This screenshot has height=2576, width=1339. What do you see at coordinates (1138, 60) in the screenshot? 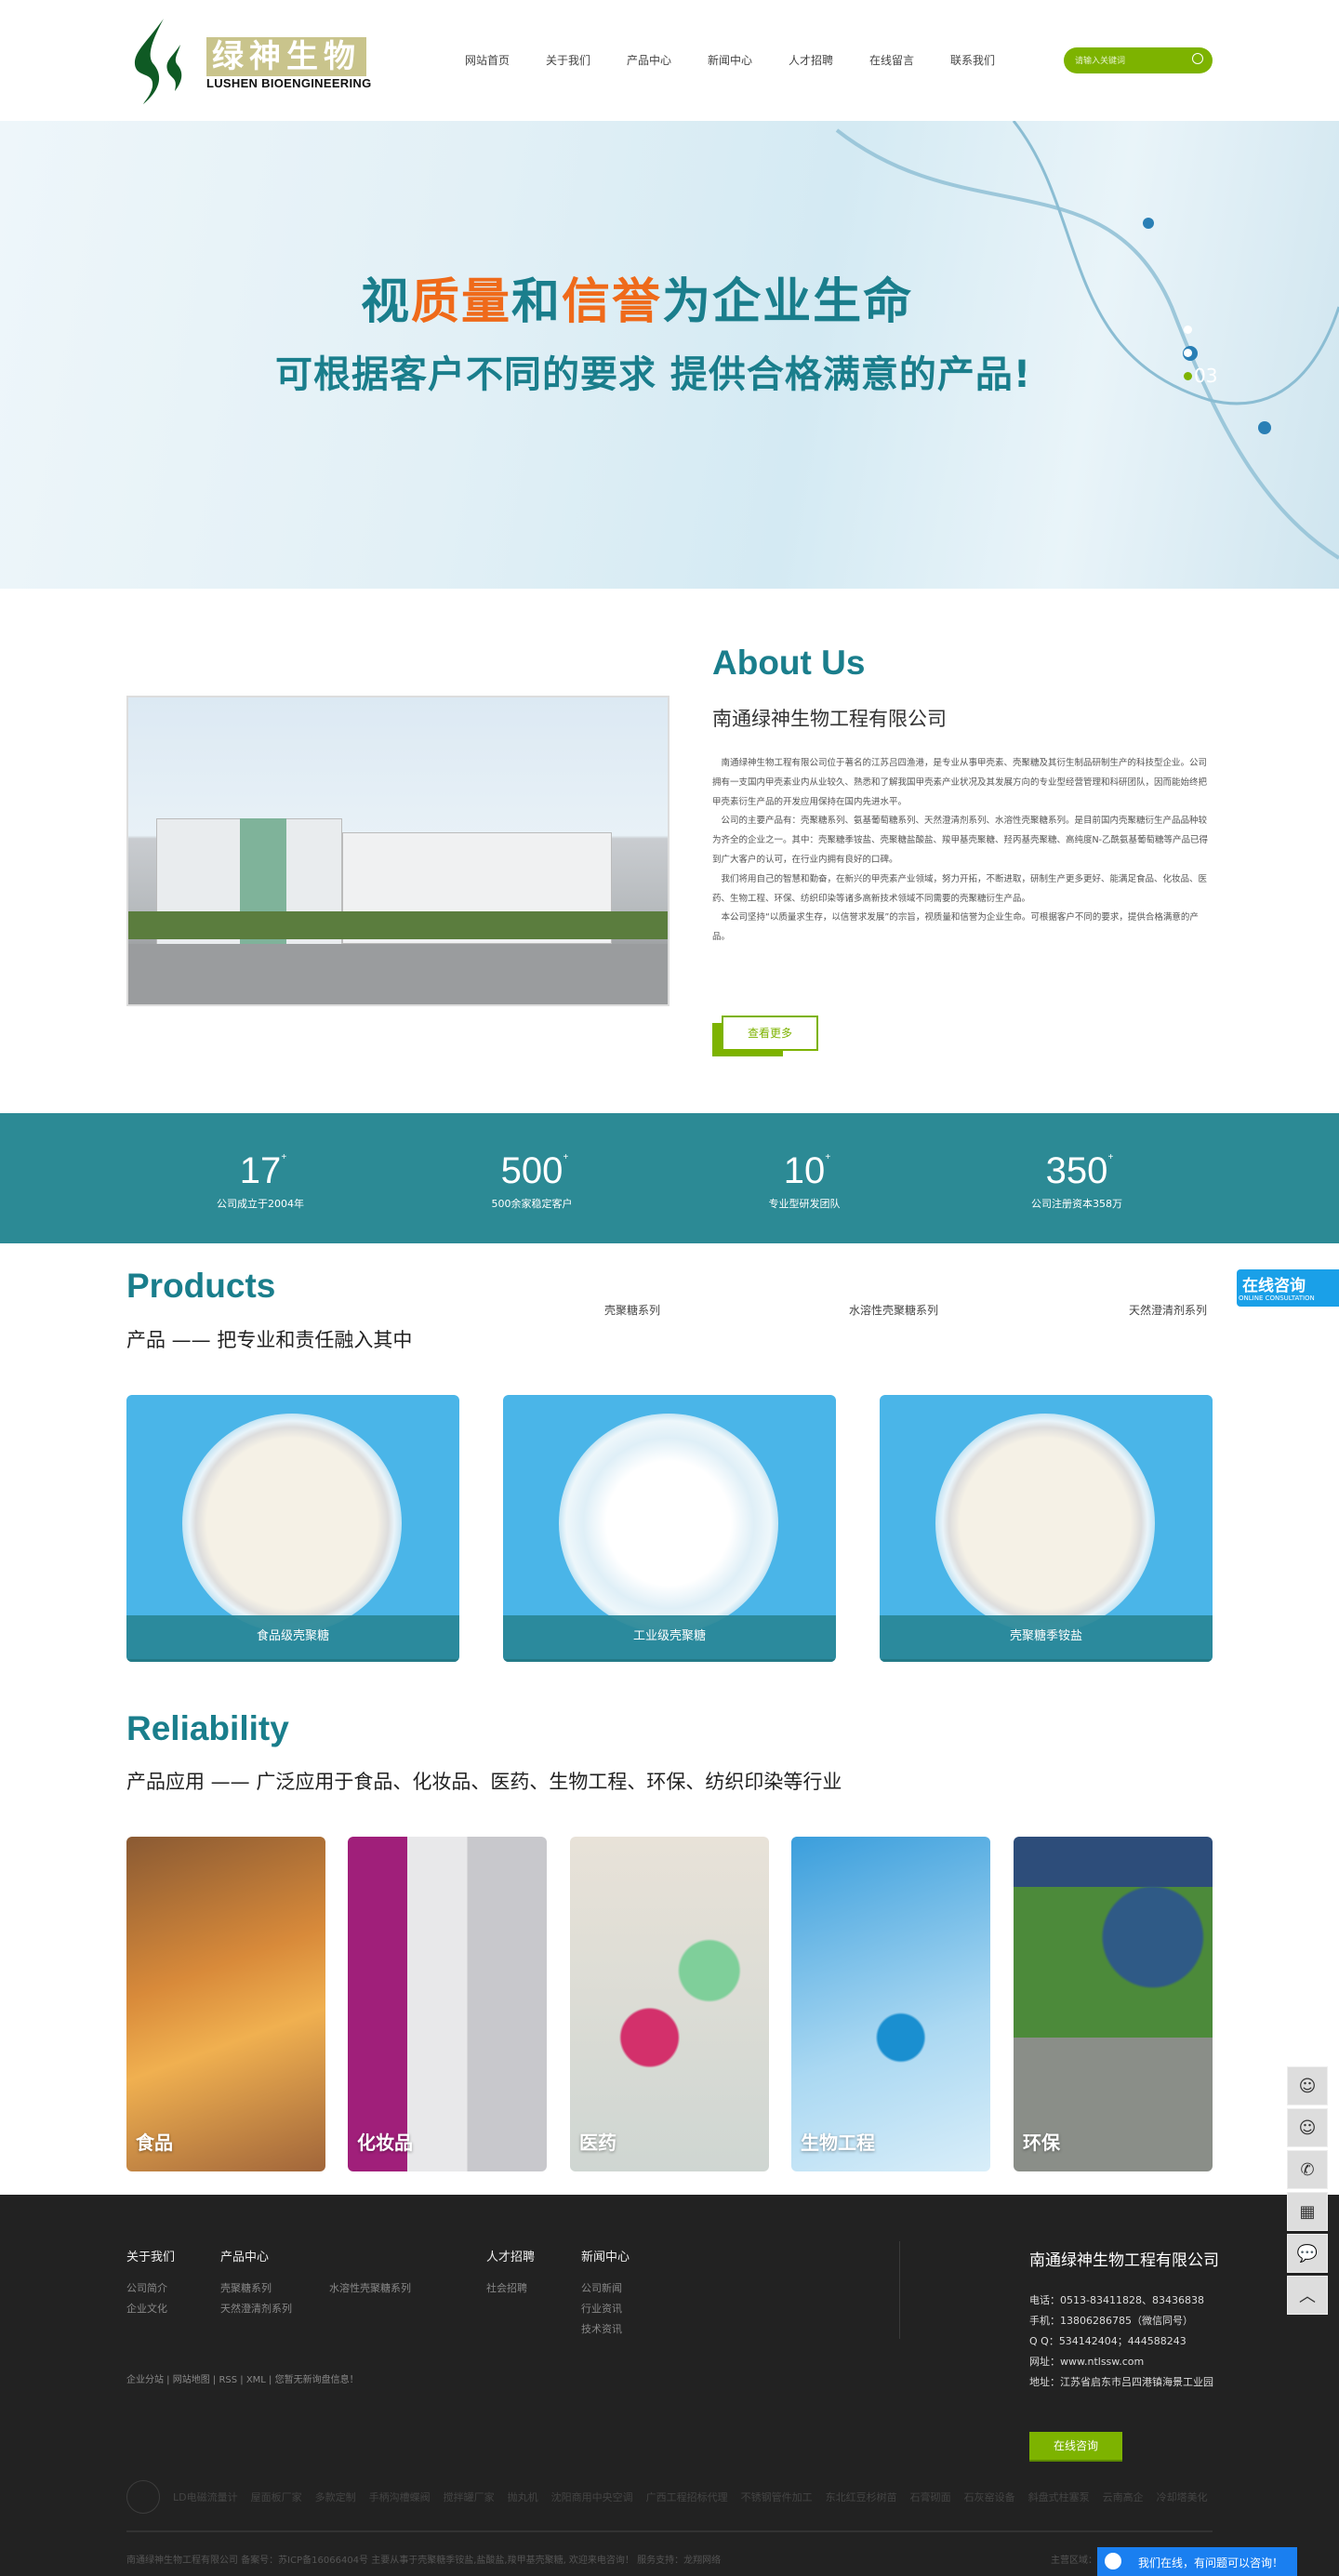
I see `search-input: 请输入关键词` at bounding box center [1138, 60].